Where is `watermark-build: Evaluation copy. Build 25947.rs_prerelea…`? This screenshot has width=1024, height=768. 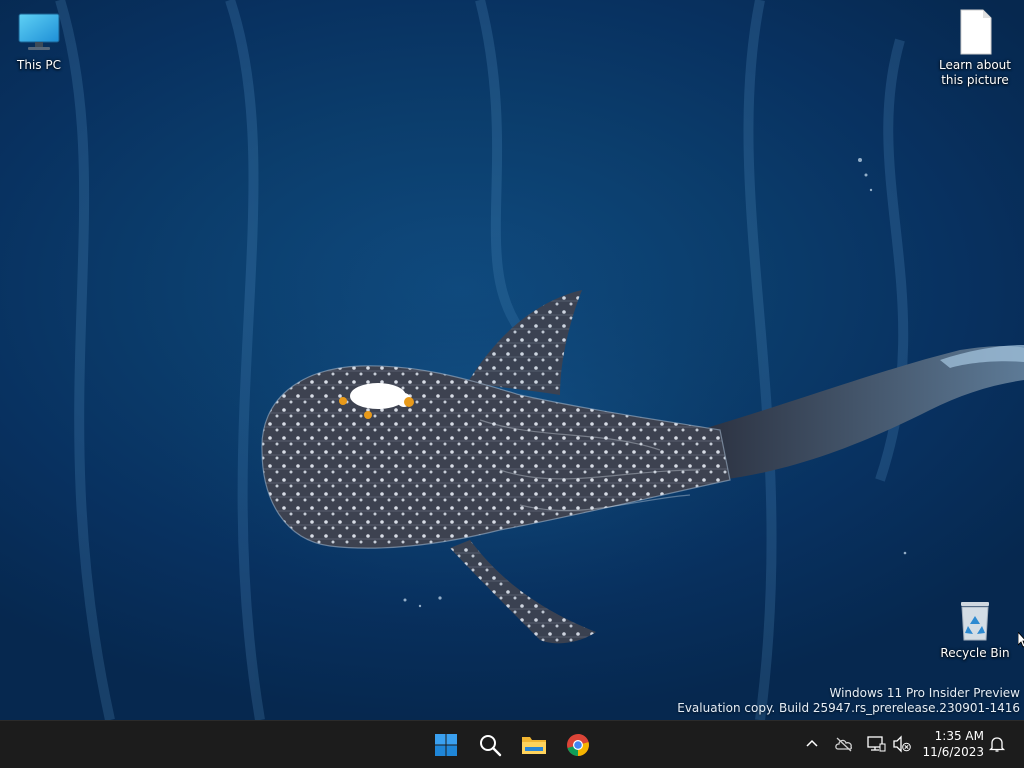 watermark-build: Evaluation copy. Build 25947.rs_prerelea… is located at coordinates (848, 708).